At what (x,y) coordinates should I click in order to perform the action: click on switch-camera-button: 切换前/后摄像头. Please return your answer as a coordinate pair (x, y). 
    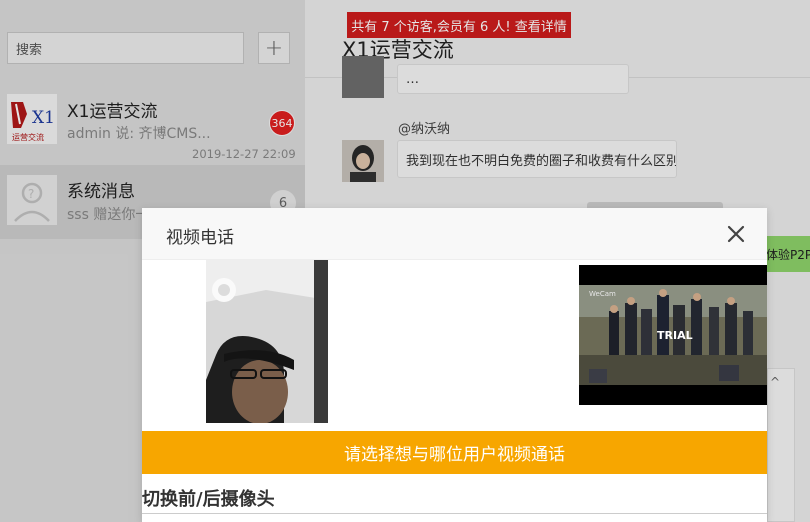
    Looking at the image, I should click on (208, 498).